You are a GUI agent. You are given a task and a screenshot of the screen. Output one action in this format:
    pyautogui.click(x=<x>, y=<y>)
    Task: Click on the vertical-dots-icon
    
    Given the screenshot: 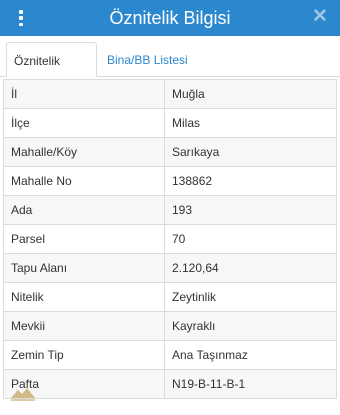 What is the action you would take?
    pyautogui.click(x=21, y=18)
    